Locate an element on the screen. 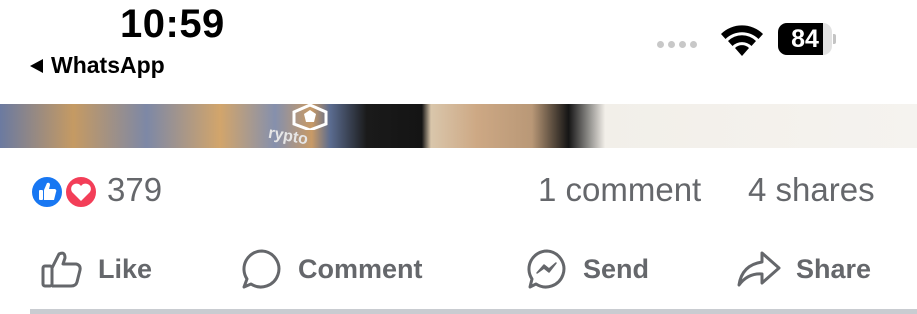 The image size is (917, 314). battery-level: 84 is located at coordinates (805, 39).